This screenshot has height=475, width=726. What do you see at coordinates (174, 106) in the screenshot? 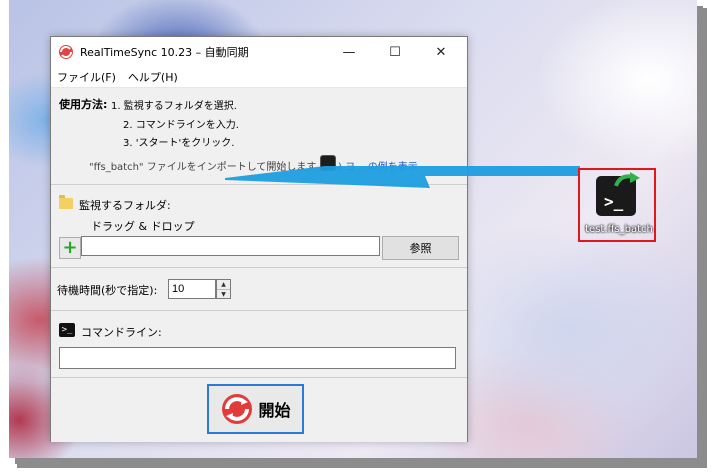
I see `usage-step-1: 1. 監視するフォルダを選択.` at bounding box center [174, 106].